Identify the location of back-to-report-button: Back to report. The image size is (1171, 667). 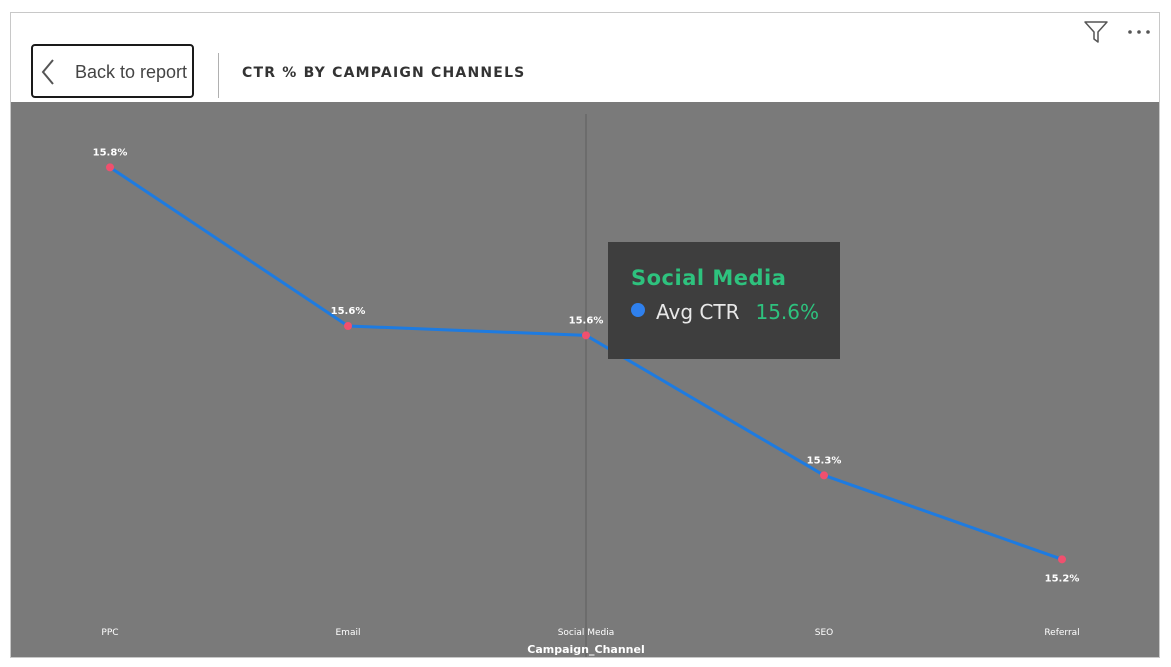
(112, 71).